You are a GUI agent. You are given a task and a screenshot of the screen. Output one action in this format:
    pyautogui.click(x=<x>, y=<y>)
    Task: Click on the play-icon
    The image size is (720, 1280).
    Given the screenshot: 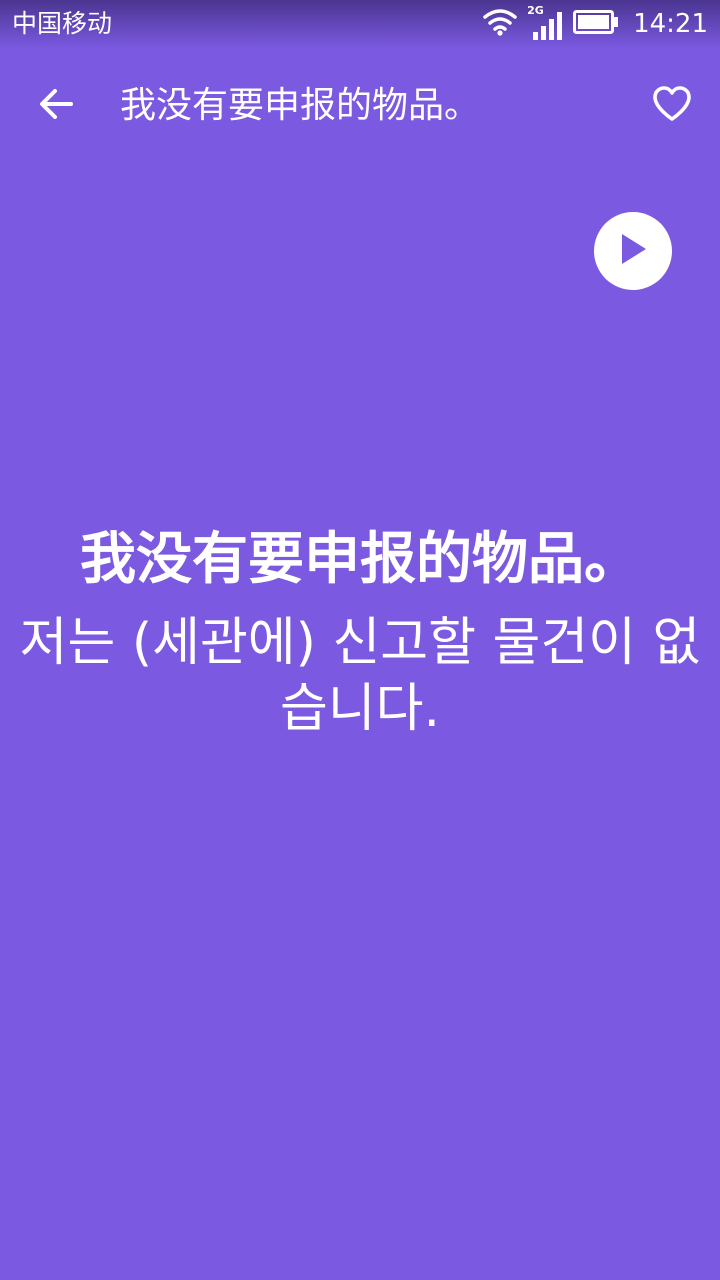 What is the action you would take?
    pyautogui.click(x=633, y=251)
    